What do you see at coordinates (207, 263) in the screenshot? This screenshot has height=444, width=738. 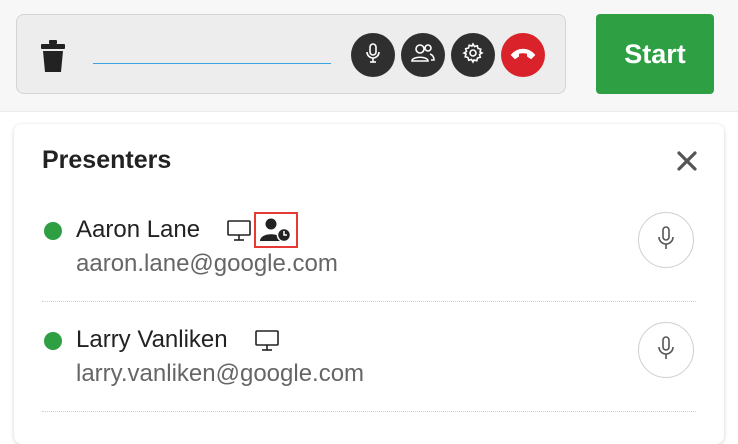 I see `presenter-email: aaron.lane@google.com` at bounding box center [207, 263].